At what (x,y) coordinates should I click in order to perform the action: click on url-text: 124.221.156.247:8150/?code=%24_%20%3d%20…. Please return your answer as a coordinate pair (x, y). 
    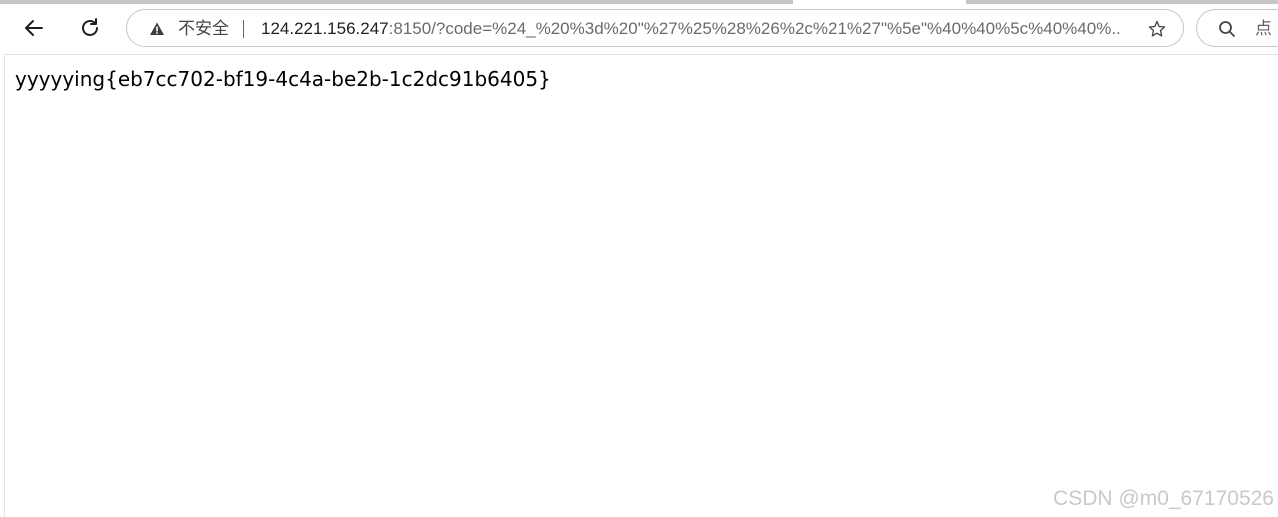
    Looking at the image, I should click on (691, 29).